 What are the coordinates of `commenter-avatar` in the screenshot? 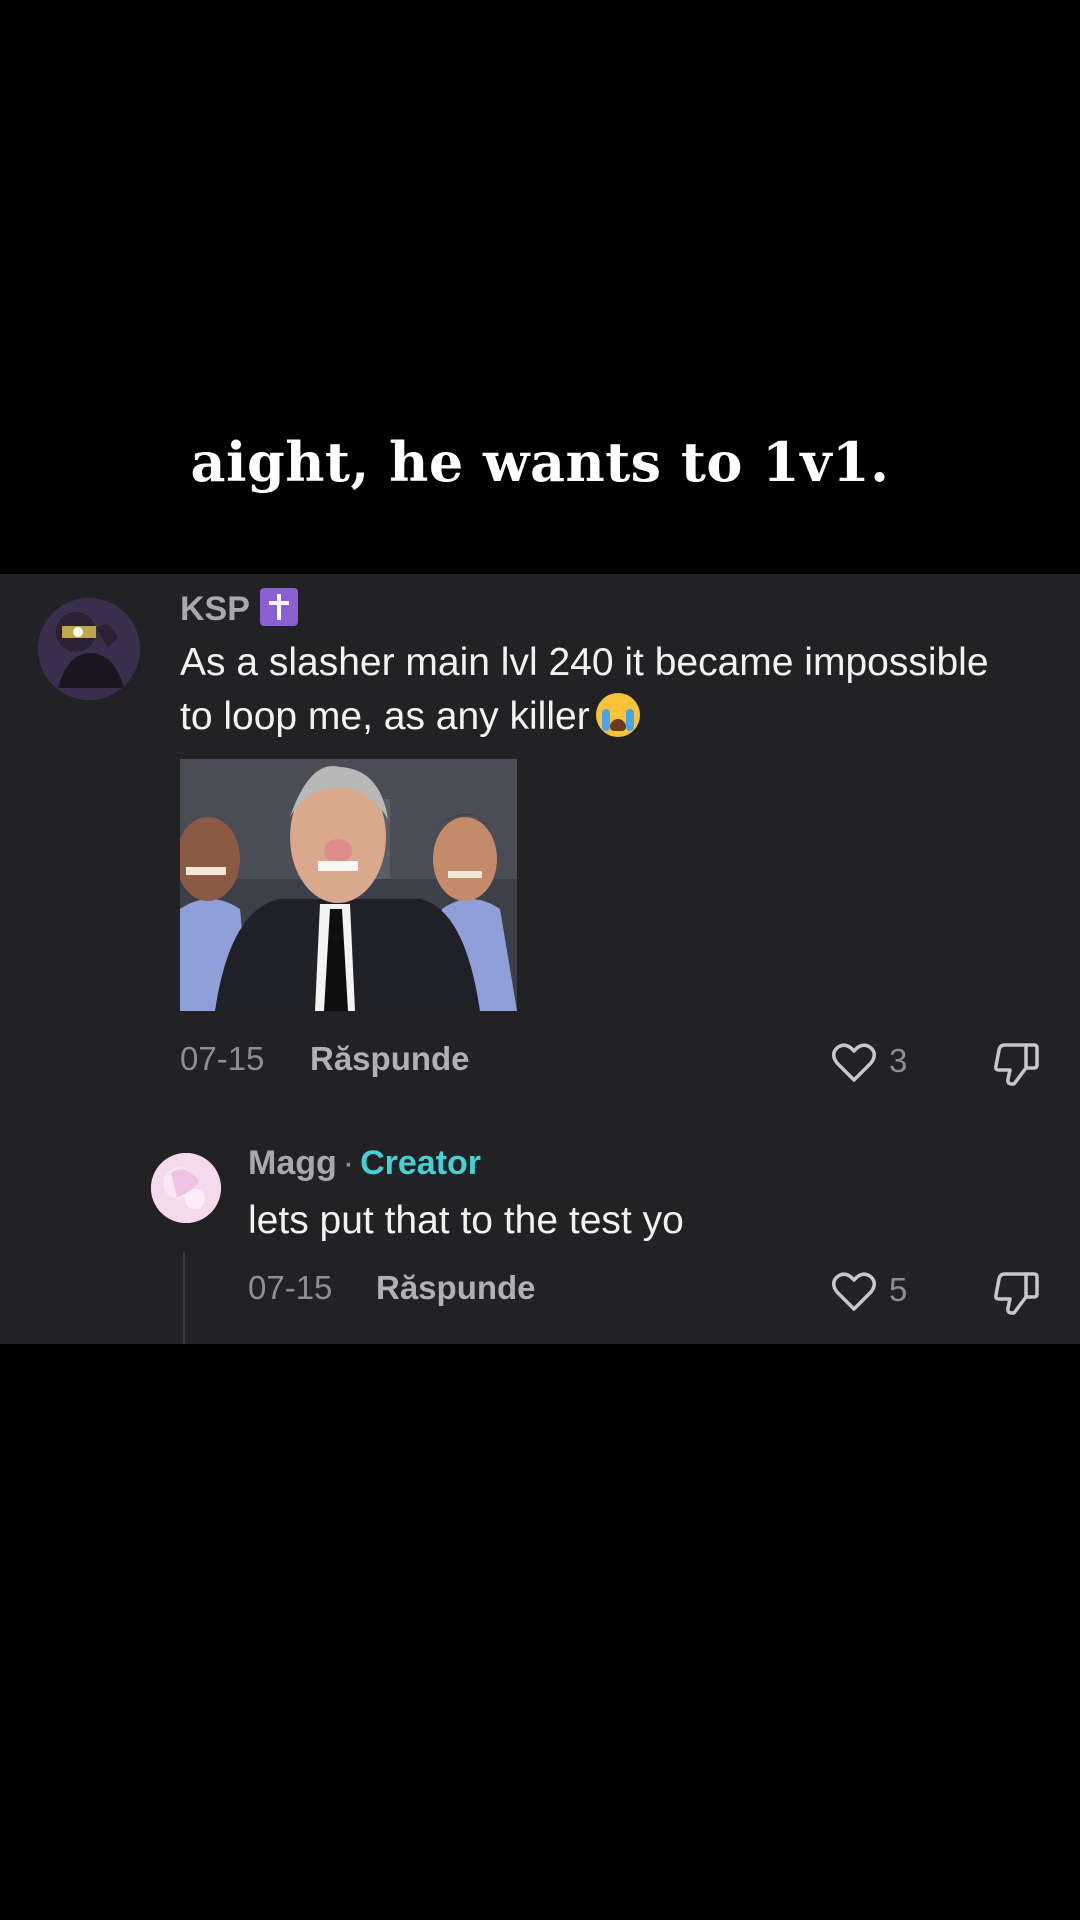 It's located at (89, 649).